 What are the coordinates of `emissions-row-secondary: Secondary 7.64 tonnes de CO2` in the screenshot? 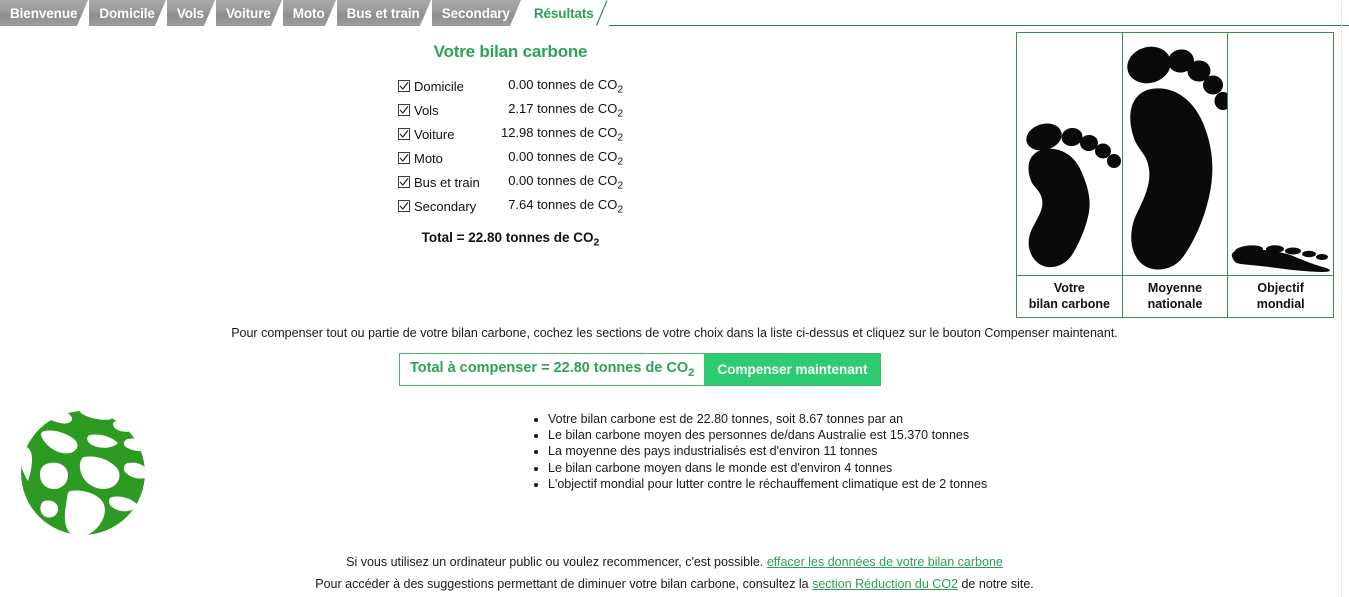 It's located at (510, 206).